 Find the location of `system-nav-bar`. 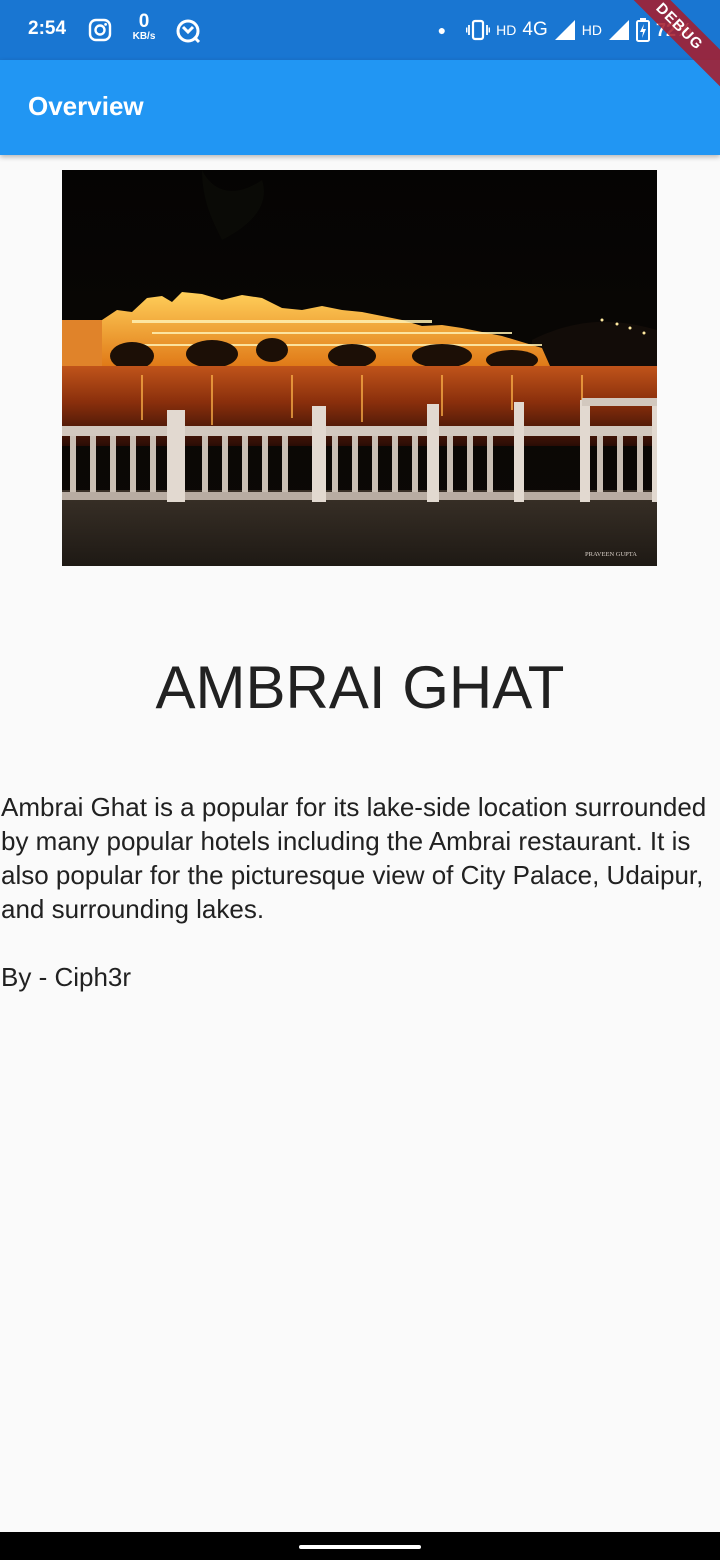

system-nav-bar is located at coordinates (360, 1546).